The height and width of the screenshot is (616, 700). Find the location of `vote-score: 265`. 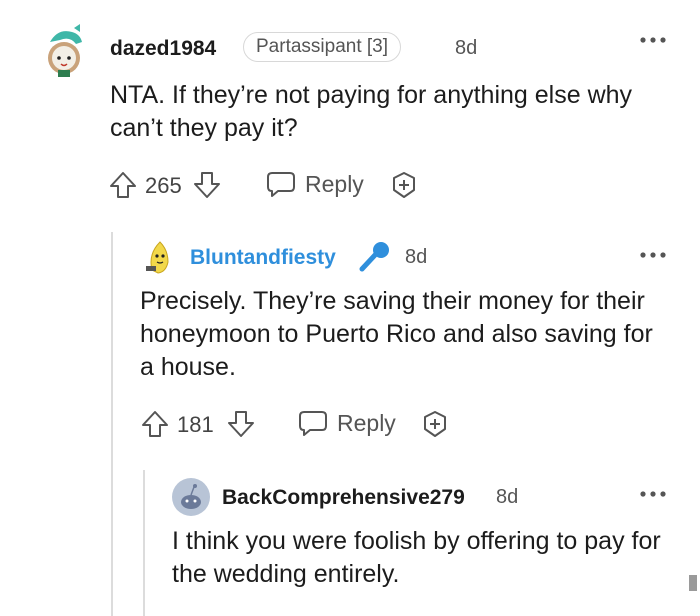

vote-score: 265 is located at coordinates (163, 185).